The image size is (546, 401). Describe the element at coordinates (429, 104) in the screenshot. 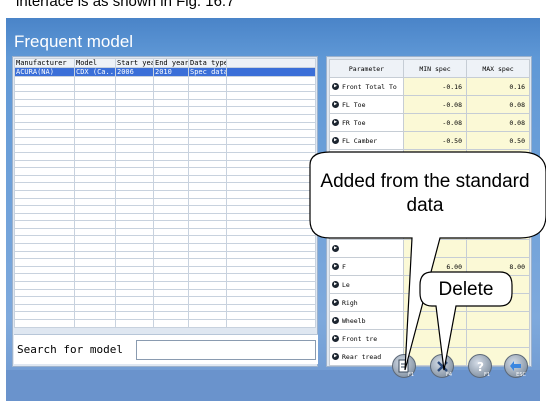

I see `spec-row: ▶ FL Toe -0.08 0.08` at that location.